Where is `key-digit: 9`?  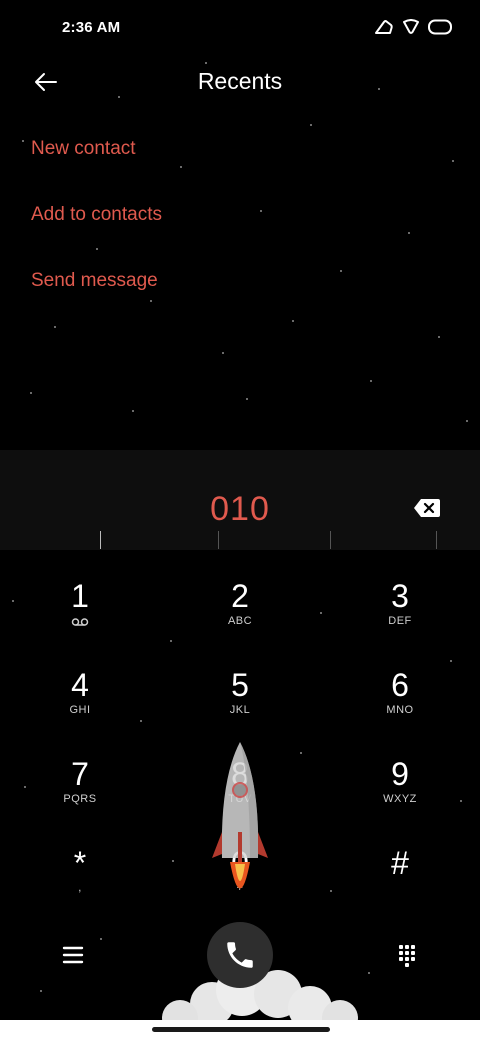 key-digit: 9 is located at coordinates (400, 774).